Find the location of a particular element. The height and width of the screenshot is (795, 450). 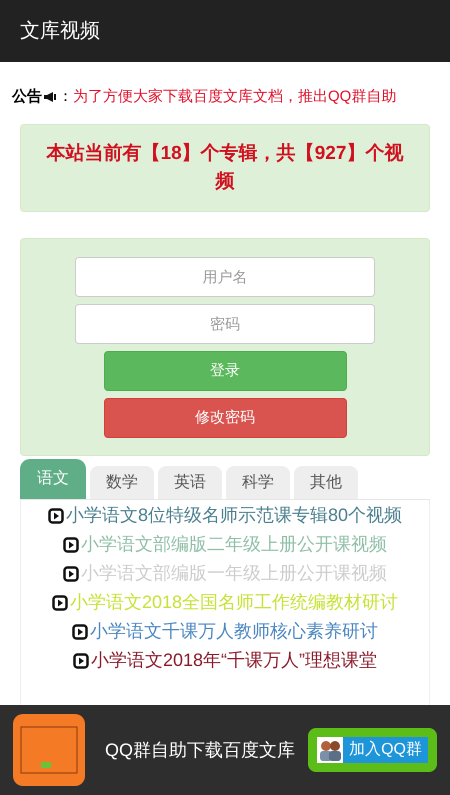

logo-icon is located at coordinates (49, 750).